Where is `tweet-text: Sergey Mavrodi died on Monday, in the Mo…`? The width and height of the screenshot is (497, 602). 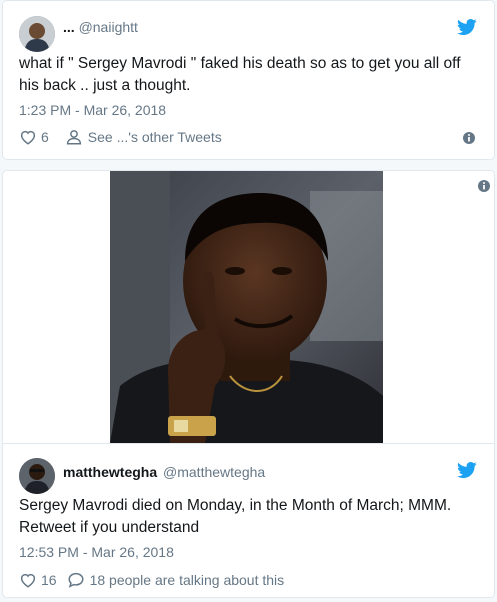
tweet-text: Sergey Mavrodi died on Monday, in the Mo… is located at coordinates (235, 516).